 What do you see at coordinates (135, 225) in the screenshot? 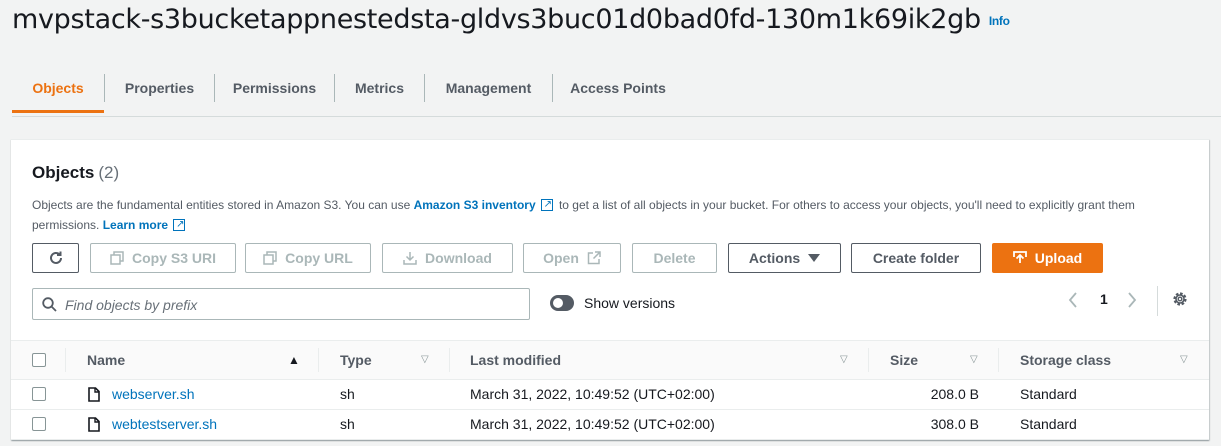
I see `learn-more-link: Learn more` at bounding box center [135, 225].